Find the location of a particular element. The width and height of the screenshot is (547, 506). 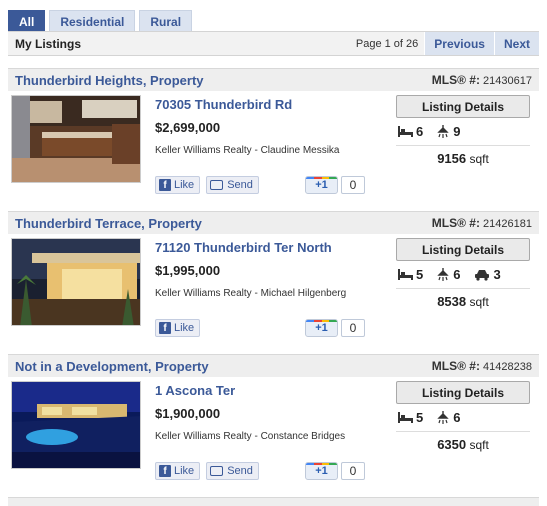

listing-address: 1 Ascona Ter is located at coordinates (195, 390).